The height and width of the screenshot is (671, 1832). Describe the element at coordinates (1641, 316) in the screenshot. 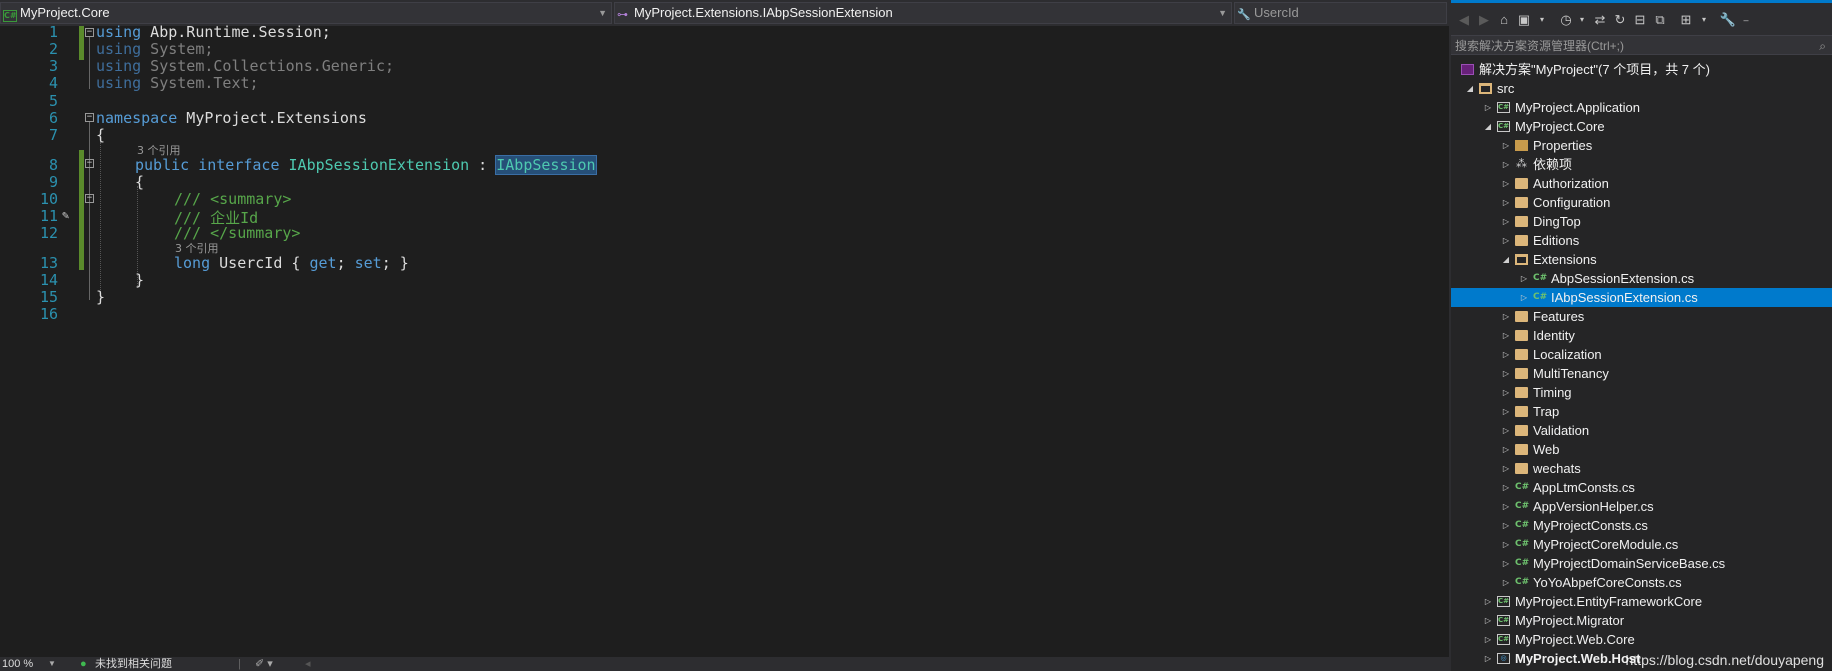

I see `tree-item: ▷ Features` at that location.